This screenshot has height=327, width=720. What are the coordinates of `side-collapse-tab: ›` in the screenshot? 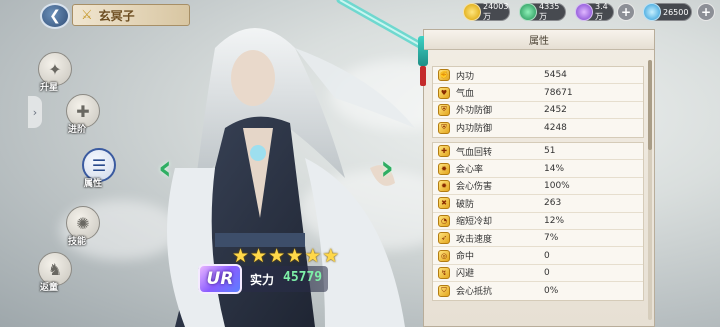 It's located at (35, 112).